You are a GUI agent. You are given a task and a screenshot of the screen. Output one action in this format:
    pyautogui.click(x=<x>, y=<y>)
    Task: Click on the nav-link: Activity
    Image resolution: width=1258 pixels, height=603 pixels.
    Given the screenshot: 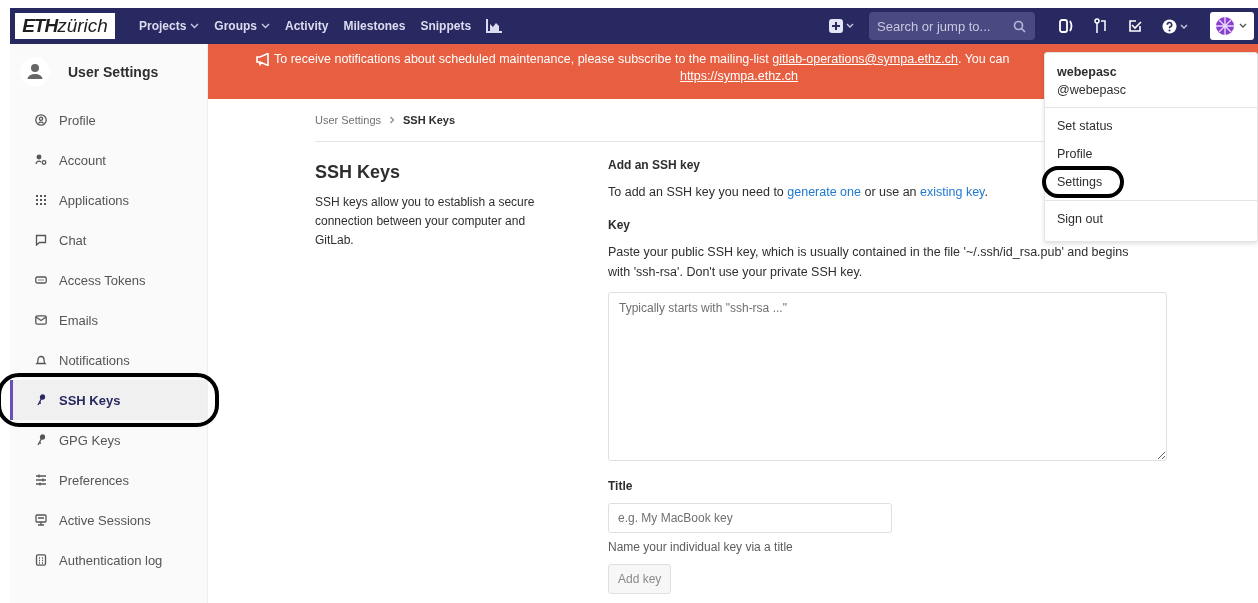 What is the action you would take?
    pyautogui.click(x=307, y=26)
    